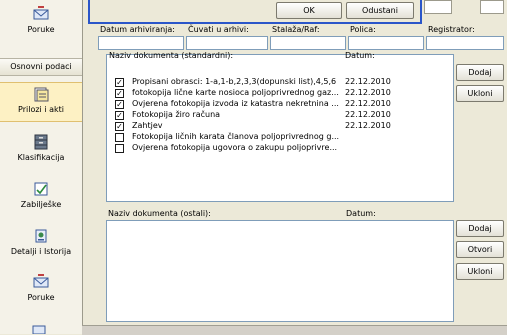  I want to click on ok-button: OK, so click(309, 10).